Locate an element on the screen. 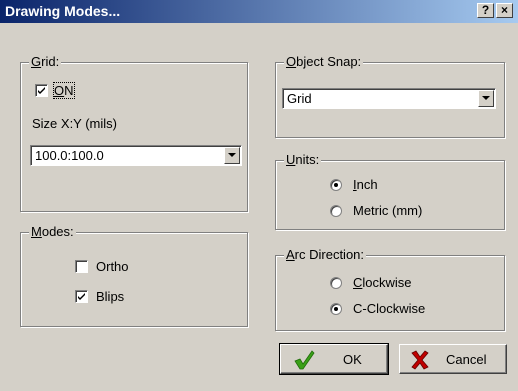 This screenshot has height=391, width=518. blips-checkbox is located at coordinates (81, 296).